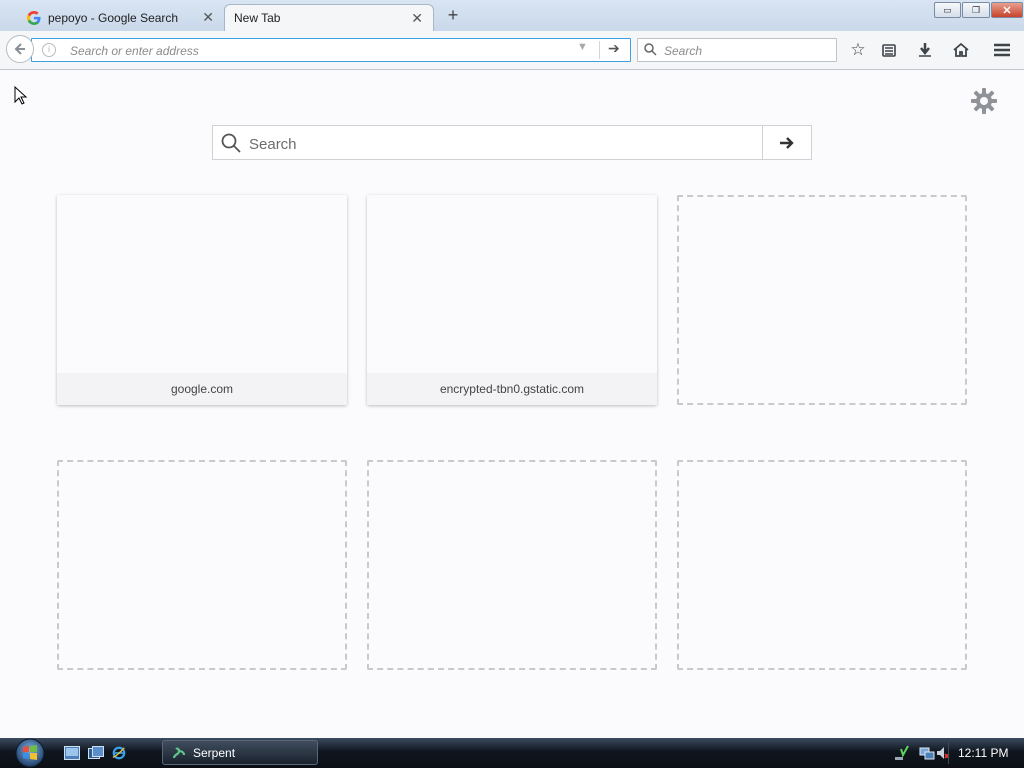  I want to click on search-bar, so click(737, 50).